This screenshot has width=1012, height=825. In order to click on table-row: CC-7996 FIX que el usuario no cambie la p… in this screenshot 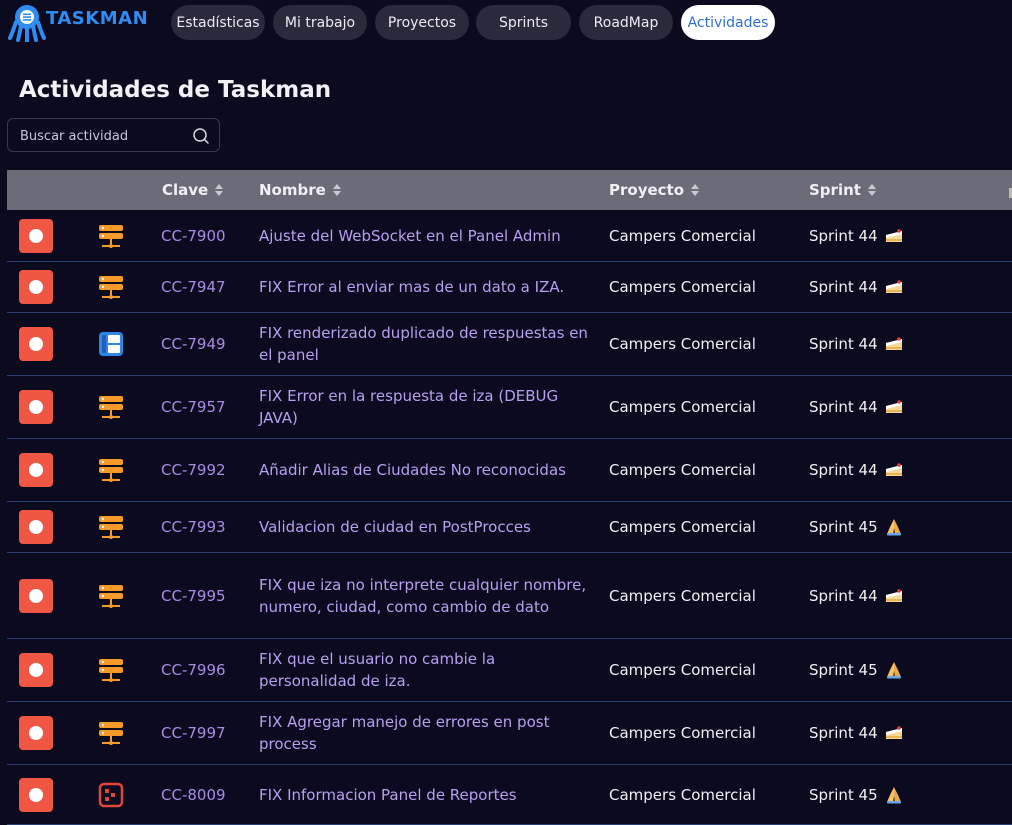, I will do `click(509, 670)`.